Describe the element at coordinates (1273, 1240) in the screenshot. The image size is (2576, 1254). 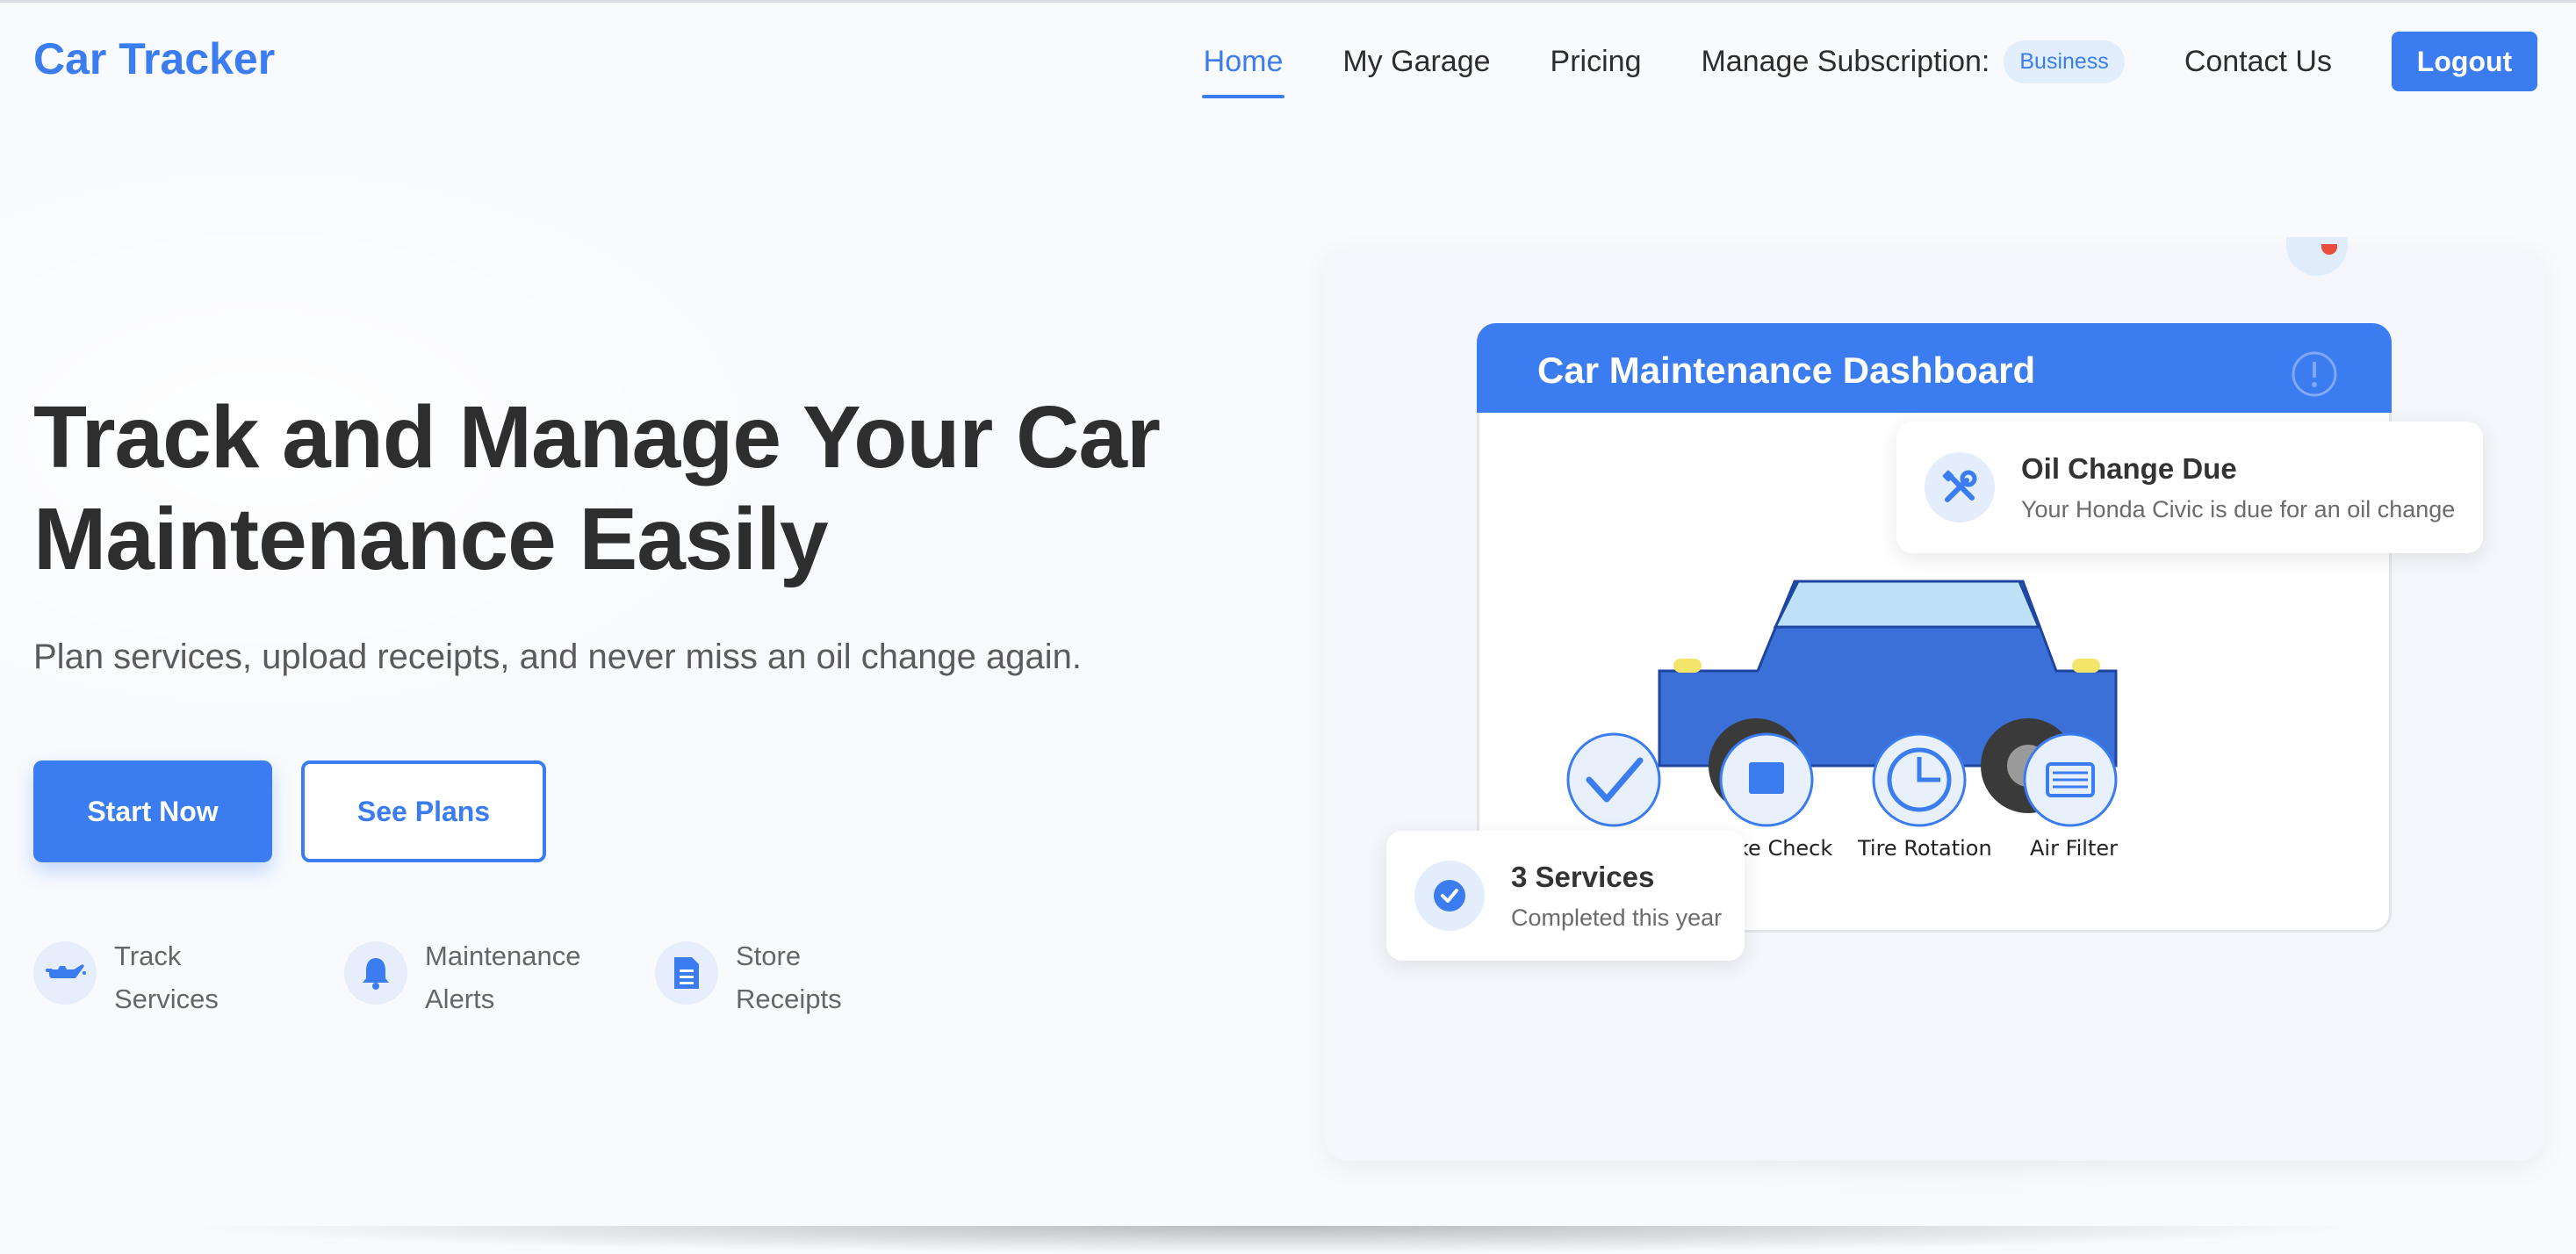
I see `bottom-shadow` at that location.